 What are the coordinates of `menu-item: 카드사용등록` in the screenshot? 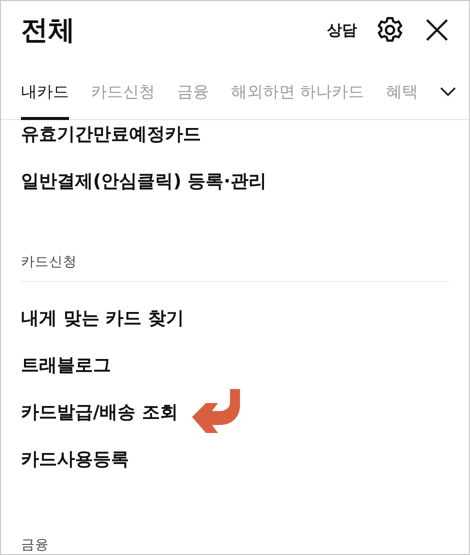 It's located at (75, 458).